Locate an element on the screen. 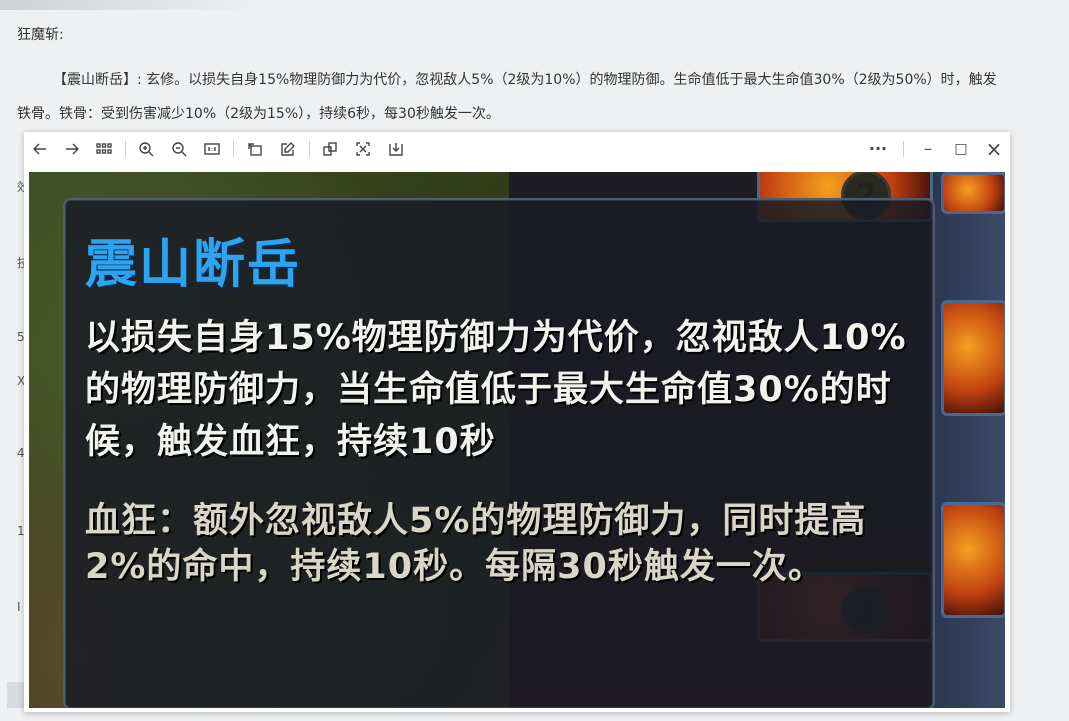  maximize-icon: □ is located at coordinates (961, 149).